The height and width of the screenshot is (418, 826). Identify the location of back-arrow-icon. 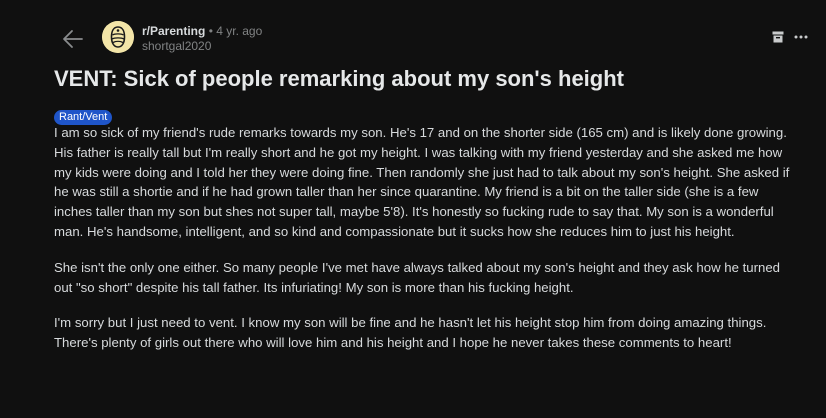
(73, 39).